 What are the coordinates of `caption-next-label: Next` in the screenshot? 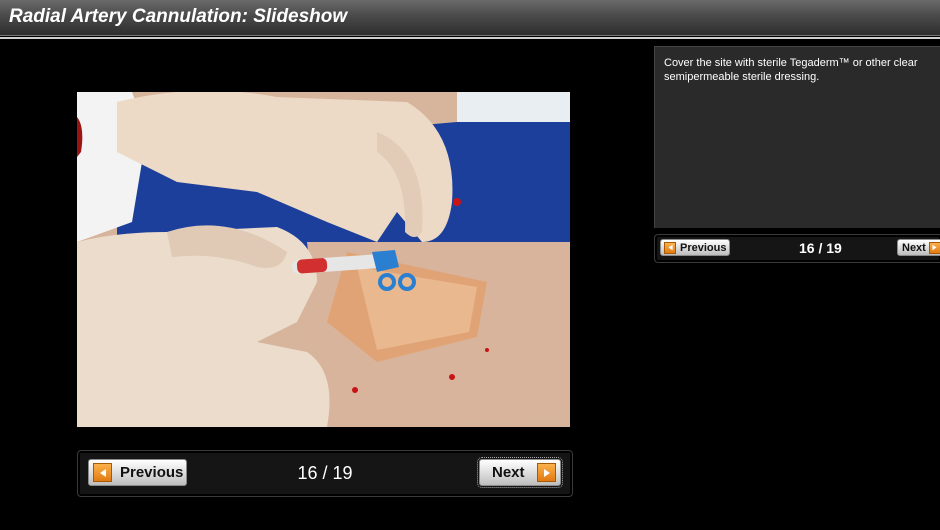 It's located at (914, 247).